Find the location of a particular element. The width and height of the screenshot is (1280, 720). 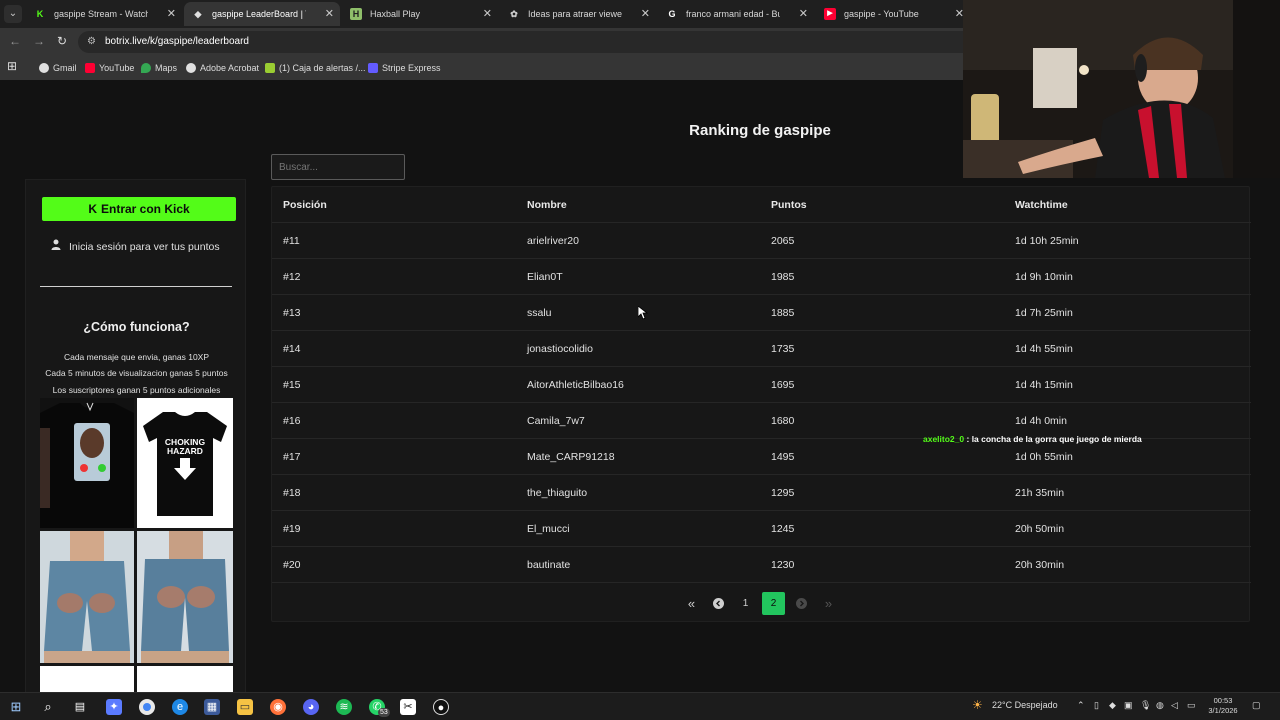

table-row: #20 bautinate 1230 20h 30min is located at coordinates (761, 565).